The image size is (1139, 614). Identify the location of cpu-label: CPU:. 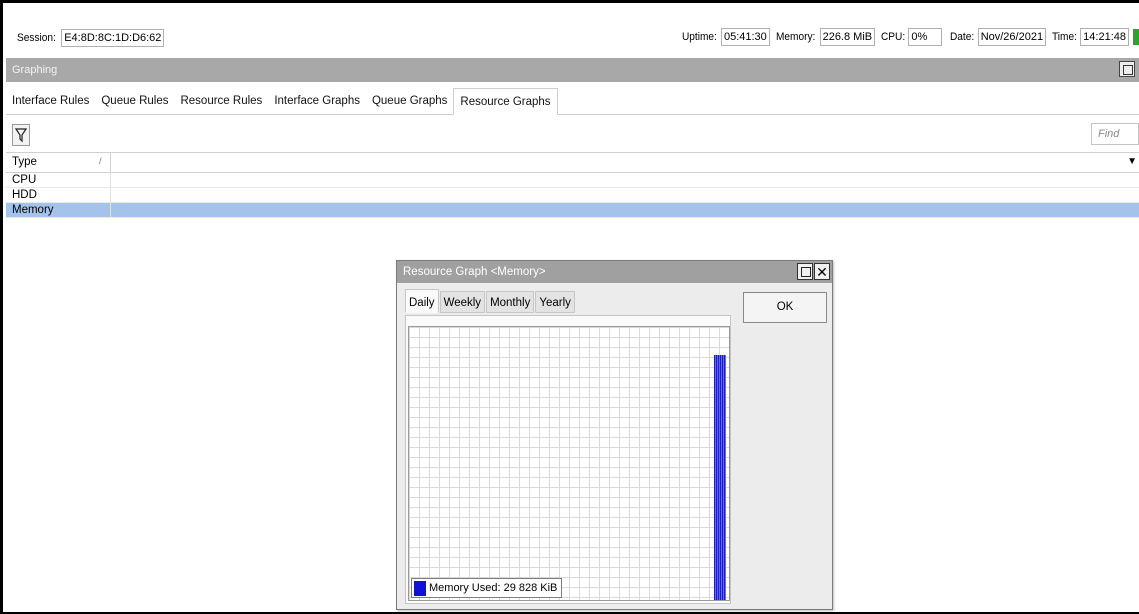
(893, 37).